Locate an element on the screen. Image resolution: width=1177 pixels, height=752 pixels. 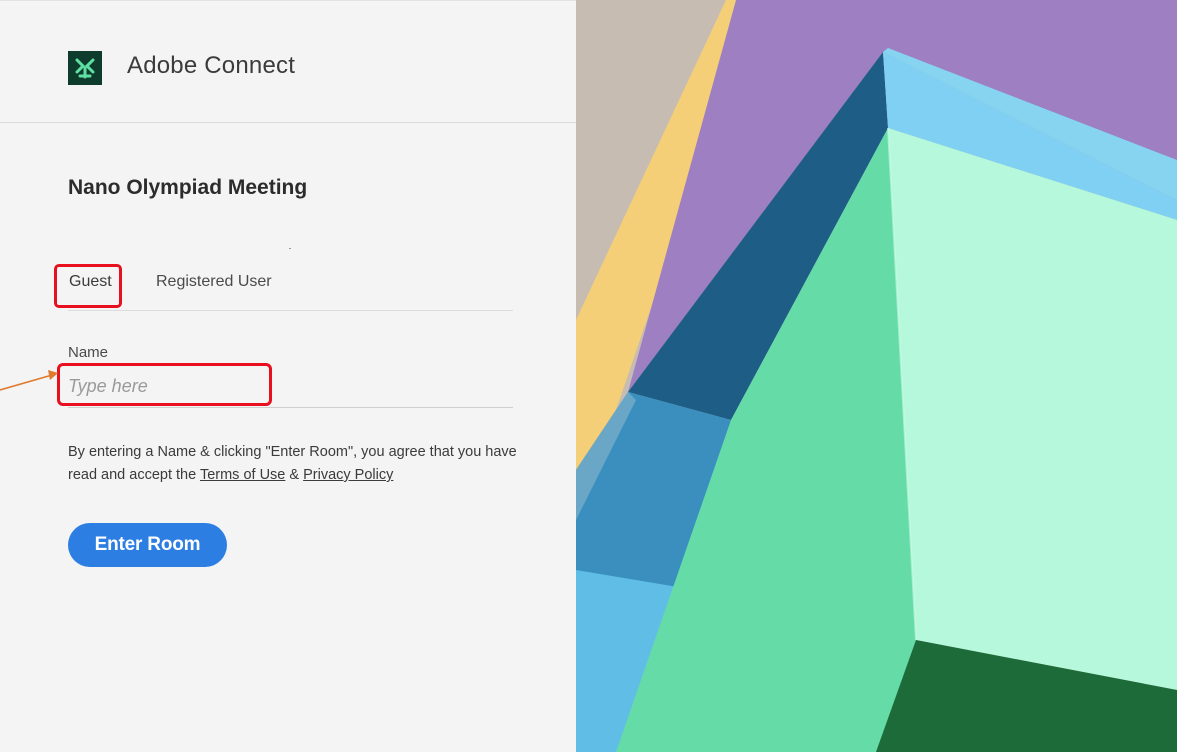
app-name: Adobe Connect is located at coordinates (211, 65).